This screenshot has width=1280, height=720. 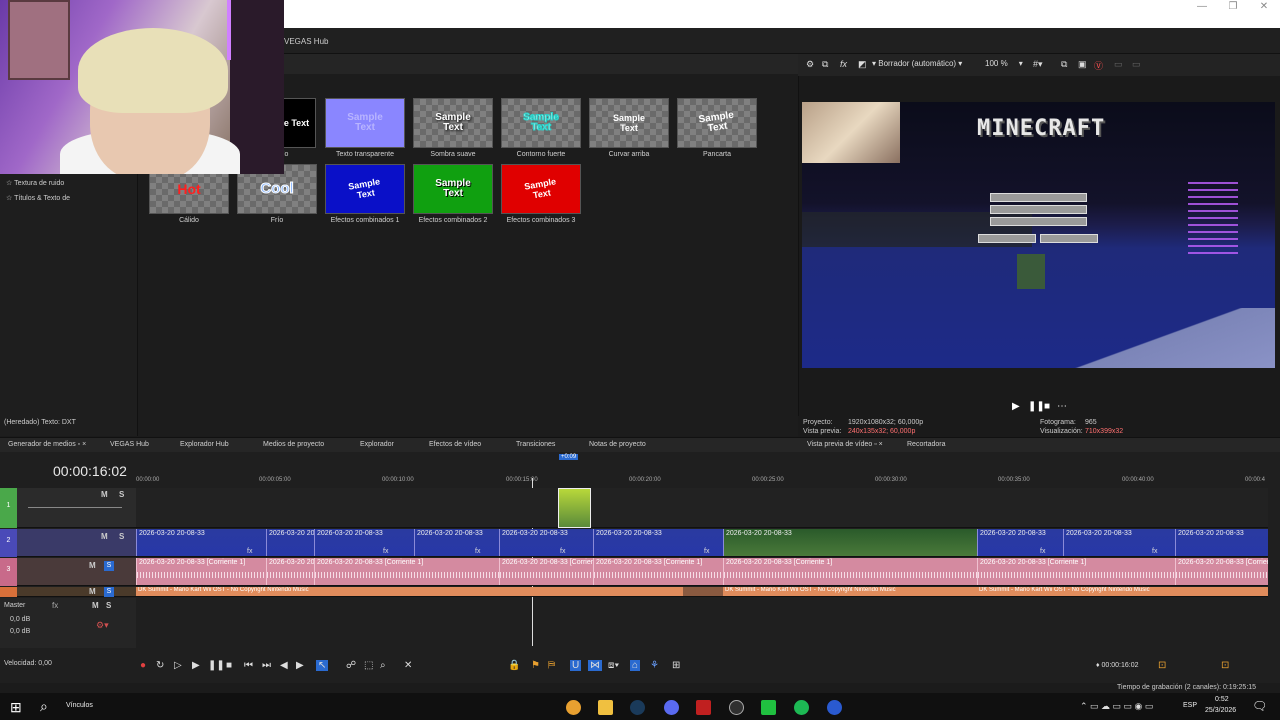 What do you see at coordinates (551, 665) in the screenshot?
I see `region-icon: ⛿` at bounding box center [551, 665].